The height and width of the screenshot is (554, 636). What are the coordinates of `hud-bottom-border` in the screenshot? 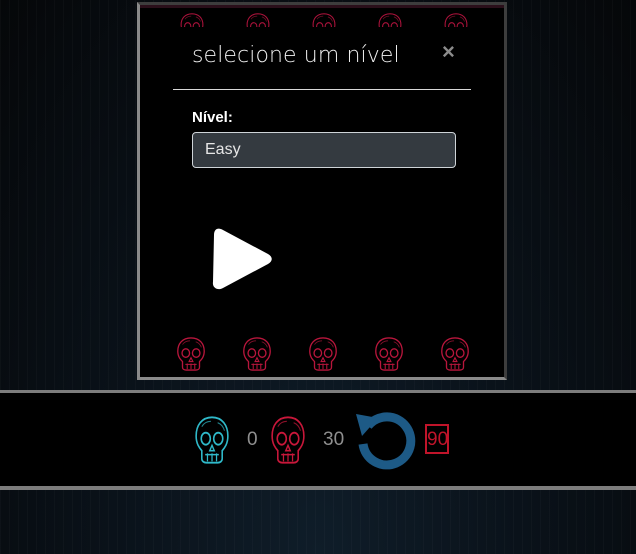 It's located at (318, 488).